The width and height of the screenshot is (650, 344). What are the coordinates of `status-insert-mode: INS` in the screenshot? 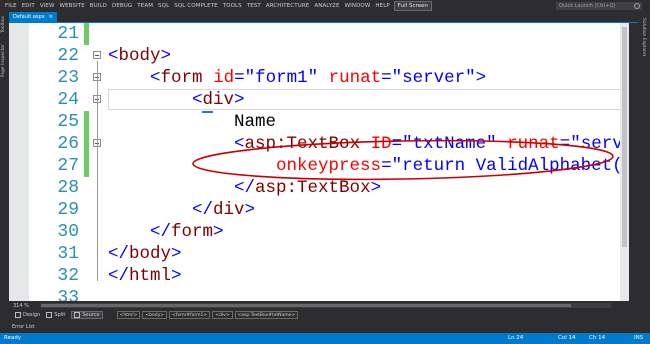 It's located at (639, 338).